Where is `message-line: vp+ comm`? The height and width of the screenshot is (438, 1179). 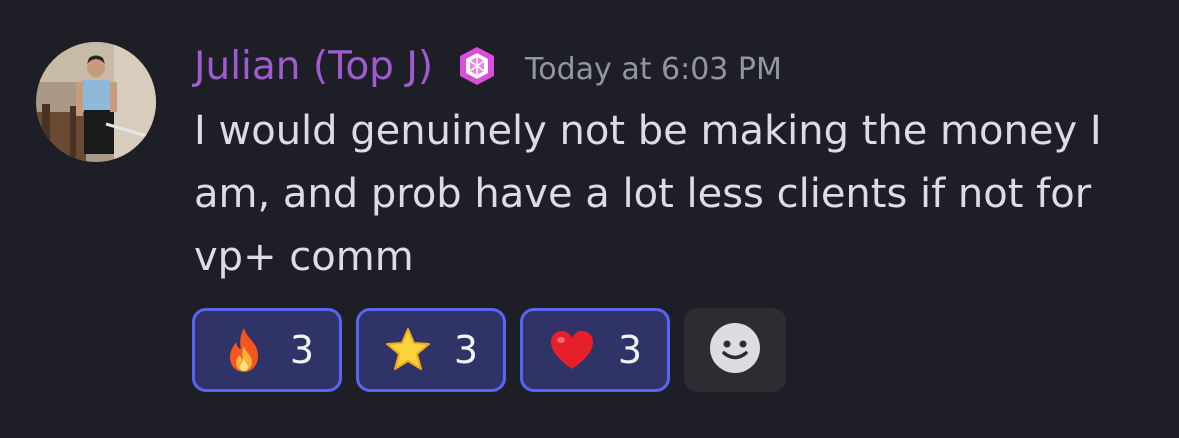 message-line: vp+ comm is located at coordinates (304, 257).